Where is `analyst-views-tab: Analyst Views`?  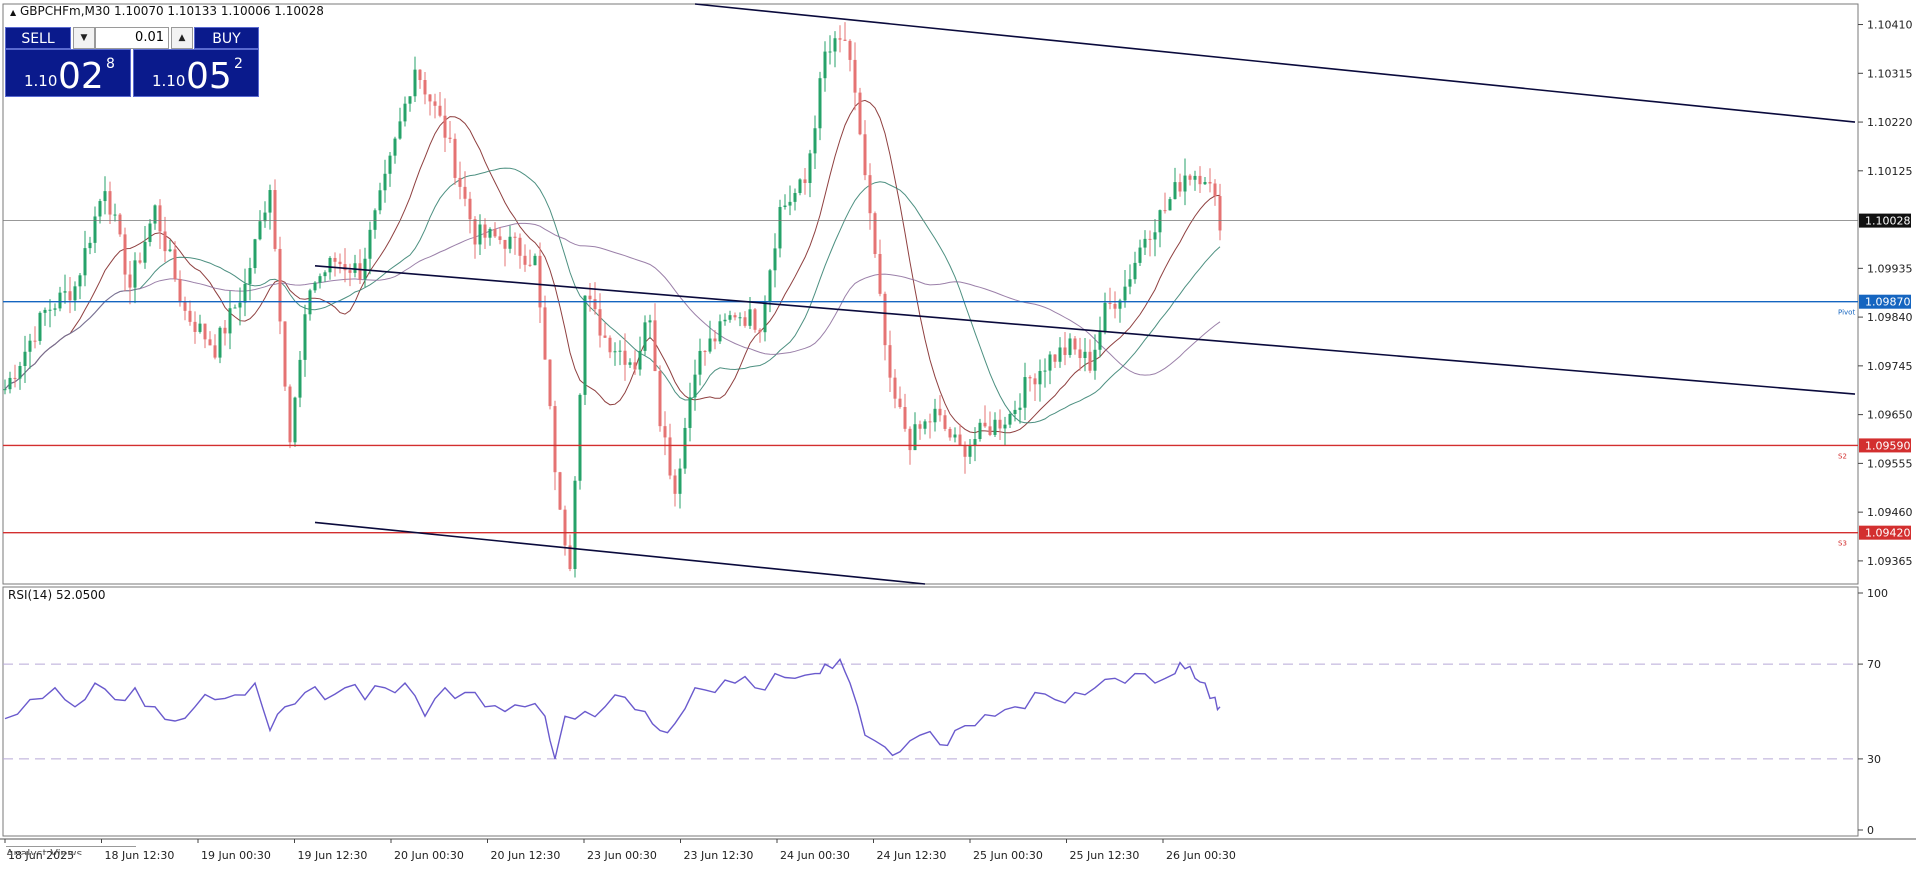
analyst-views-tab: Analyst Views is located at coordinates (71, 850).